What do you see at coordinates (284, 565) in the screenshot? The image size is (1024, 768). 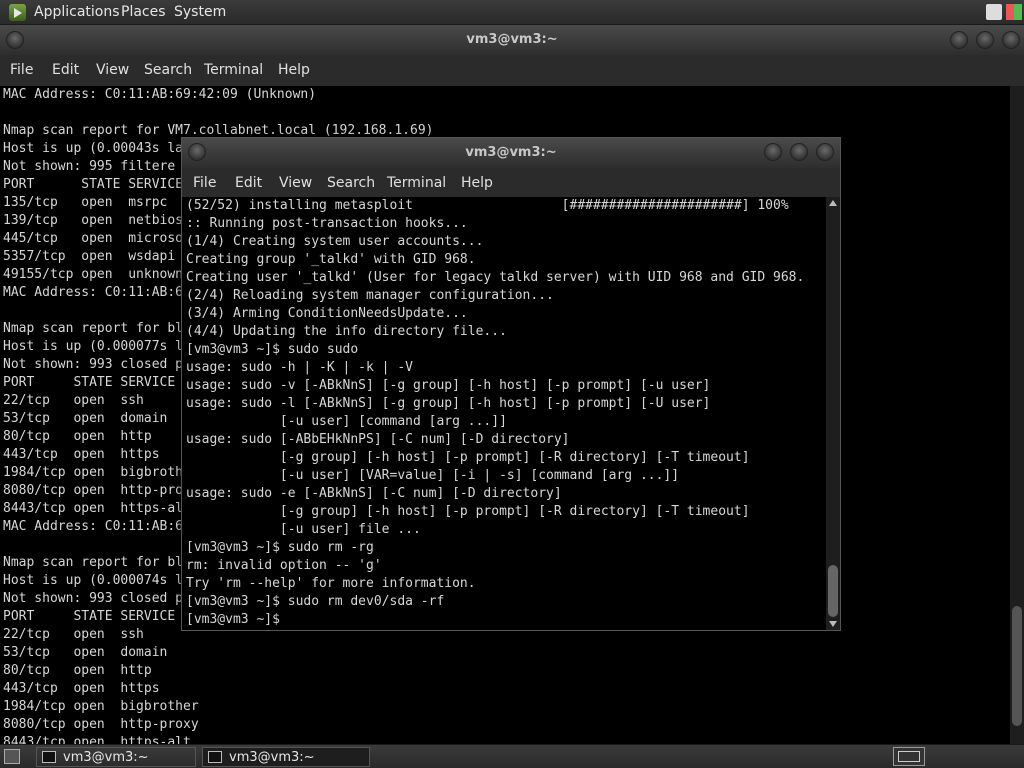 I see `terminal-line: rm: invalid option -- 'g'` at bounding box center [284, 565].